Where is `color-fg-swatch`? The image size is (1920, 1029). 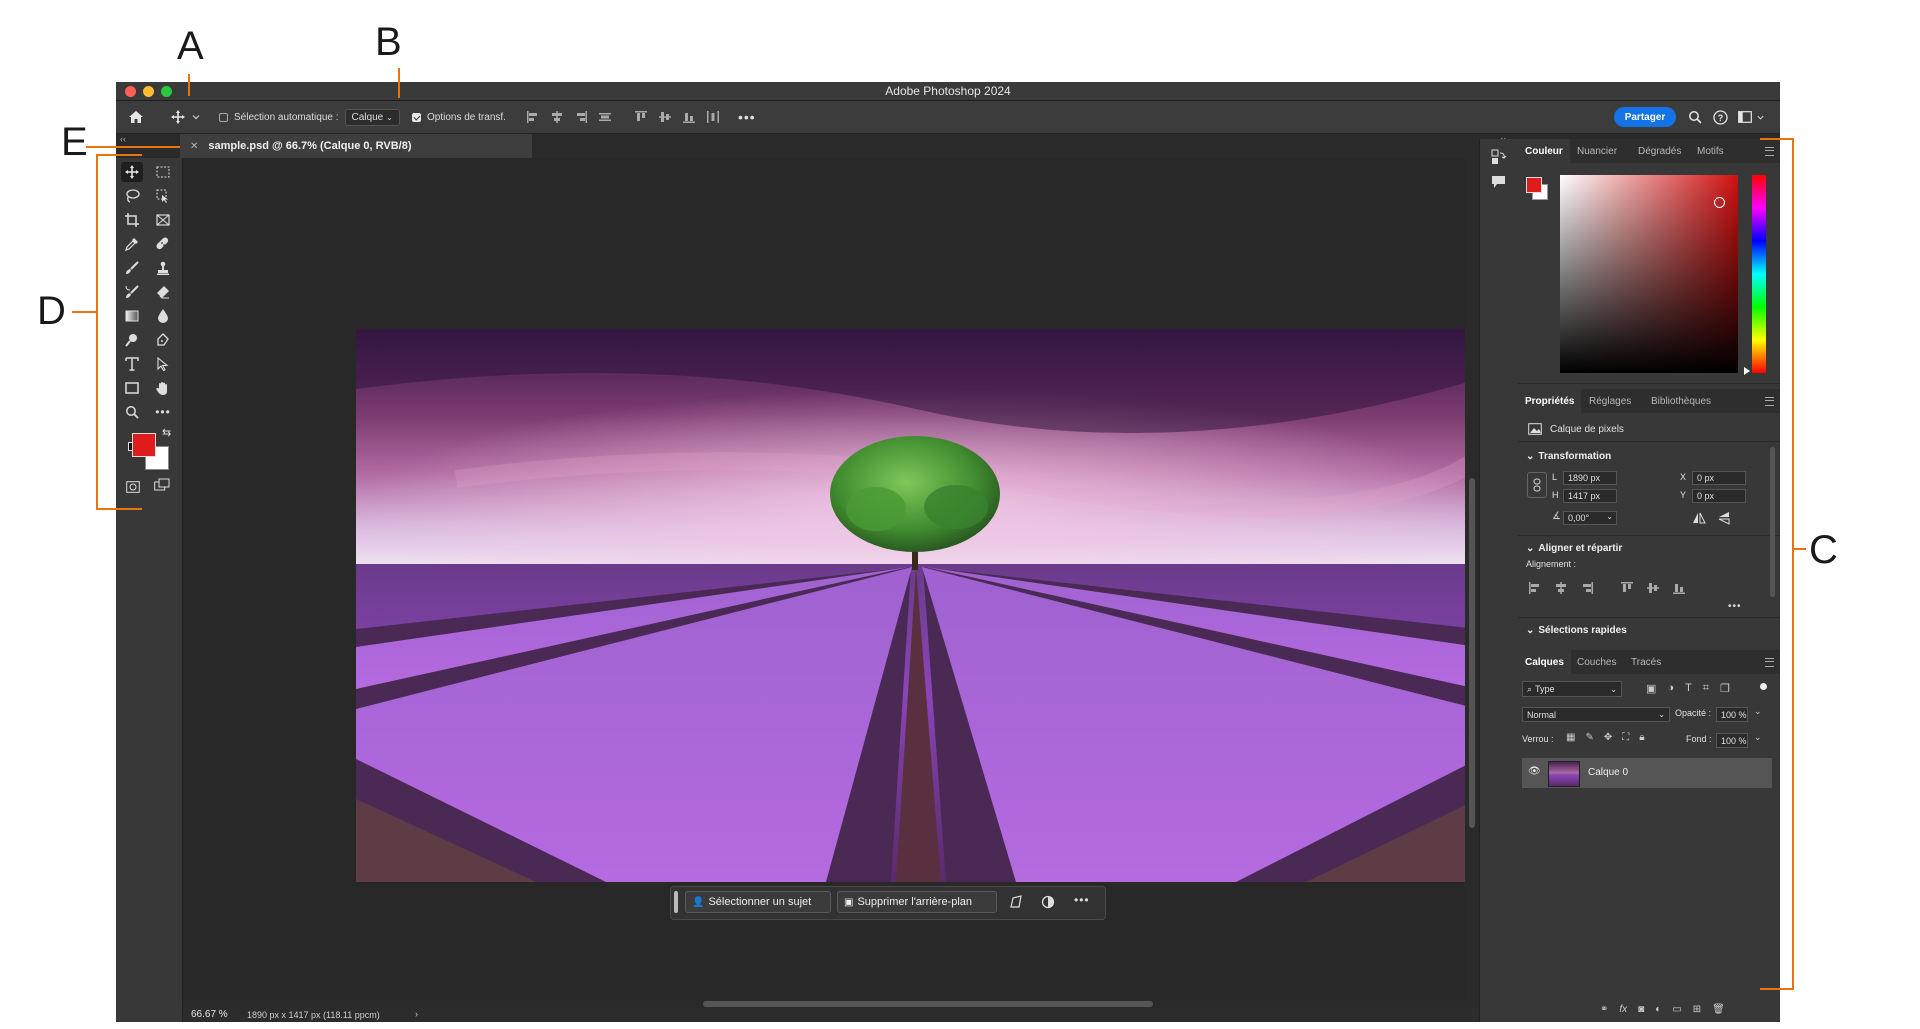
color-fg-swatch is located at coordinates (1534, 185).